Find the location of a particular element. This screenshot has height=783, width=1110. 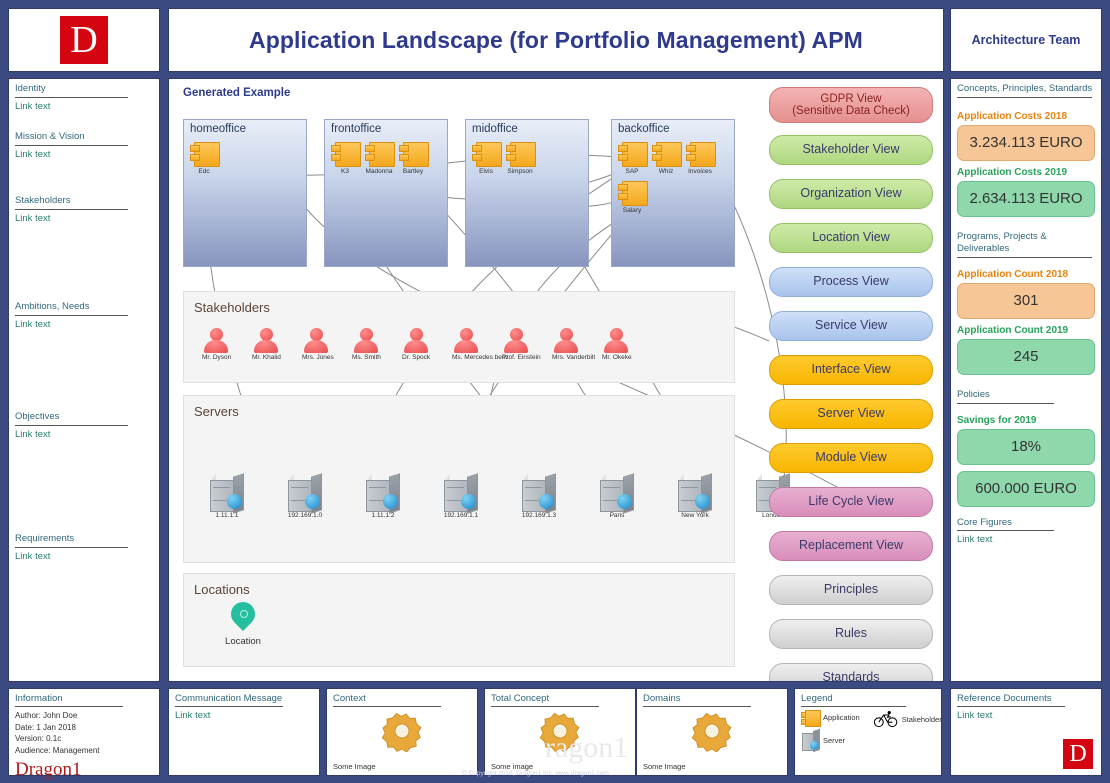

application-node: Elvis is located at coordinates (487, 158).